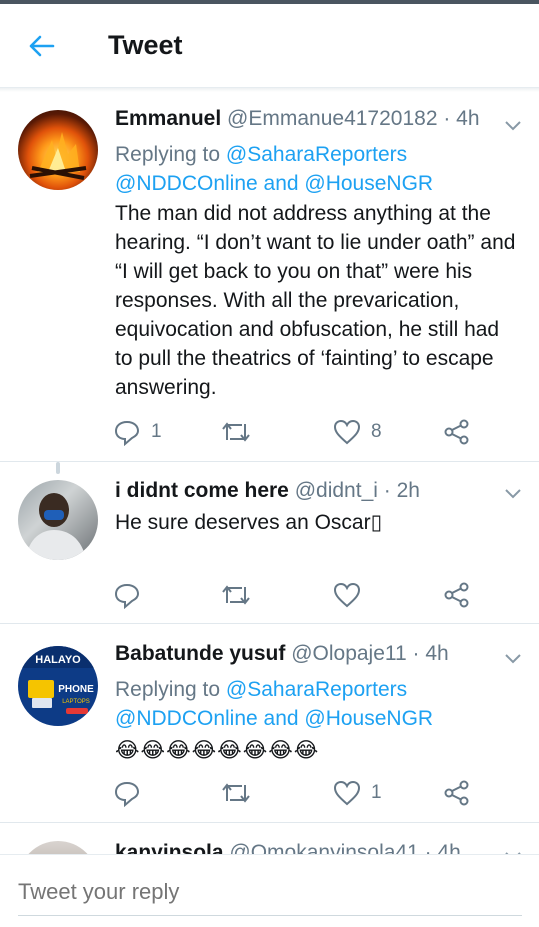  What do you see at coordinates (270, 897) in the screenshot?
I see `reply-input` at bounding box center [270, 897].